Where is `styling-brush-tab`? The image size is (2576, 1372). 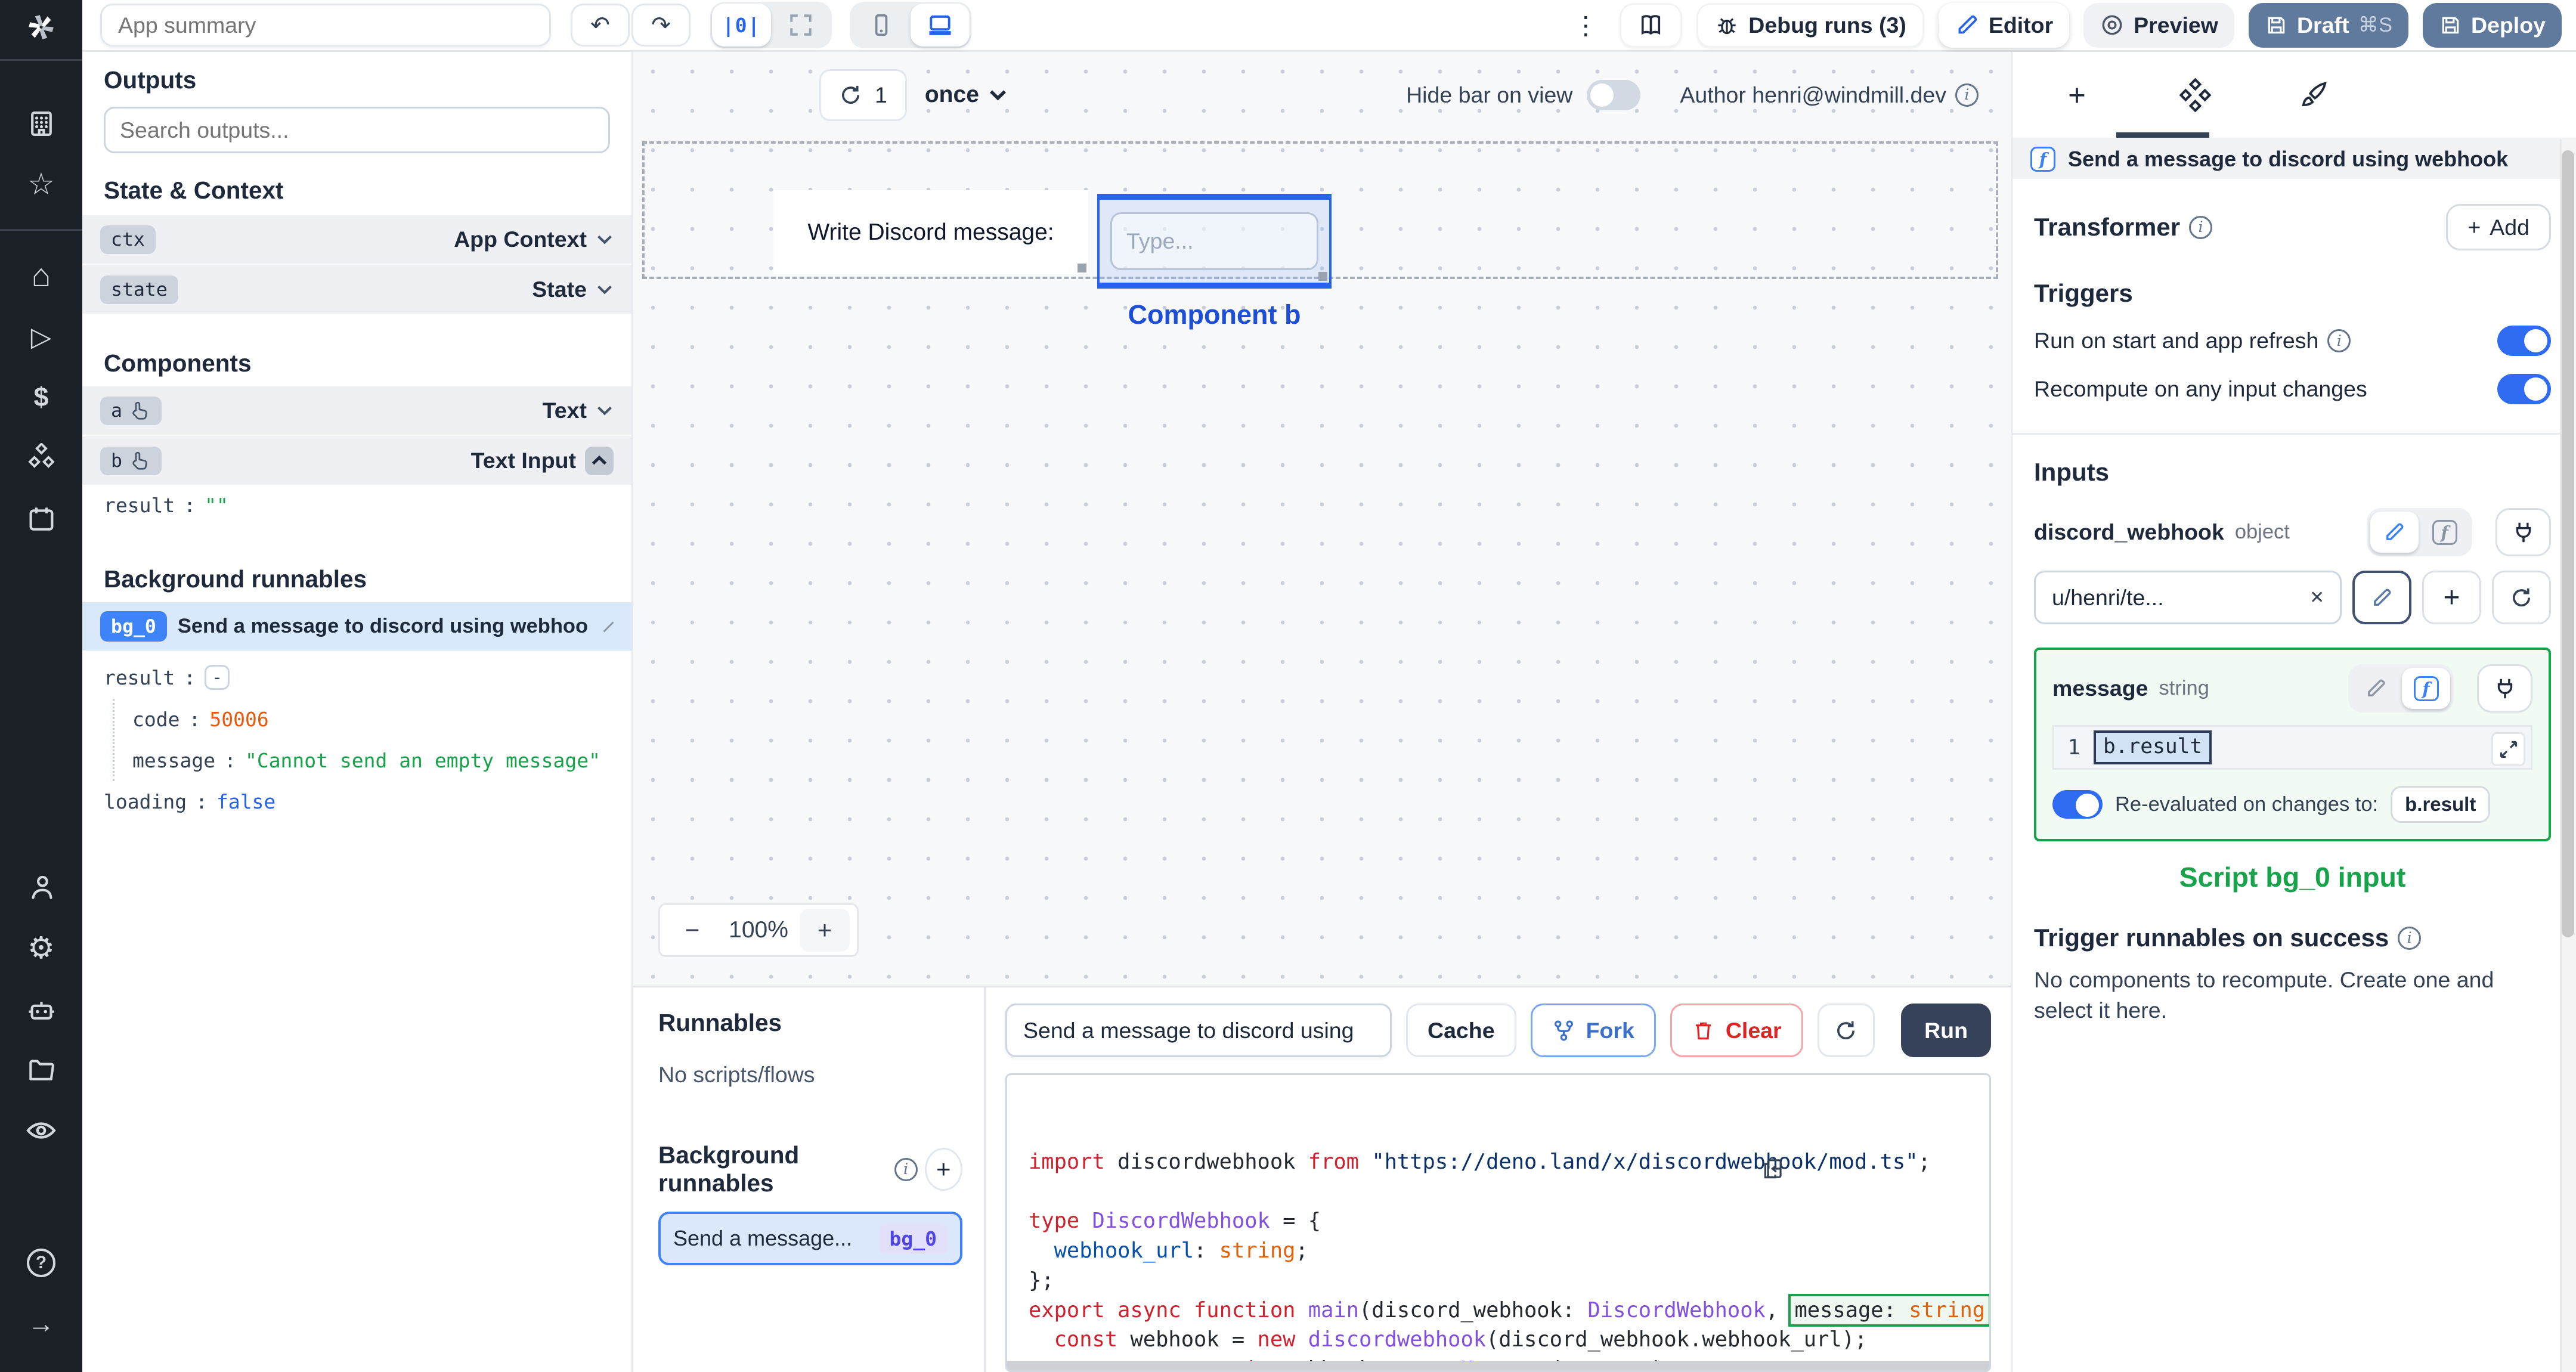 styling-brush-tab is located at coordinates (2313, 95).